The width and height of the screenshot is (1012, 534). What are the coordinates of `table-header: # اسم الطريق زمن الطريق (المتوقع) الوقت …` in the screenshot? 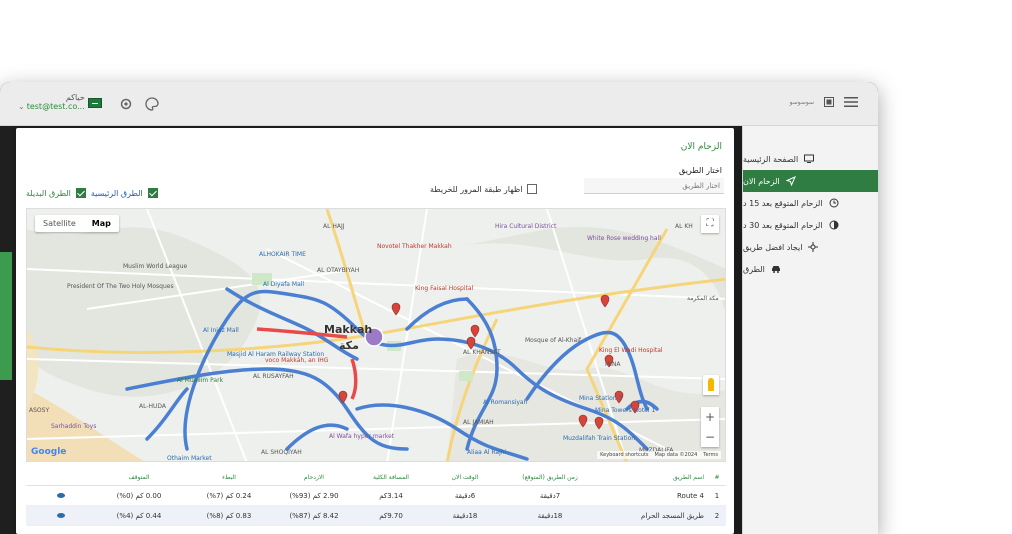 It's located at (376, 478).